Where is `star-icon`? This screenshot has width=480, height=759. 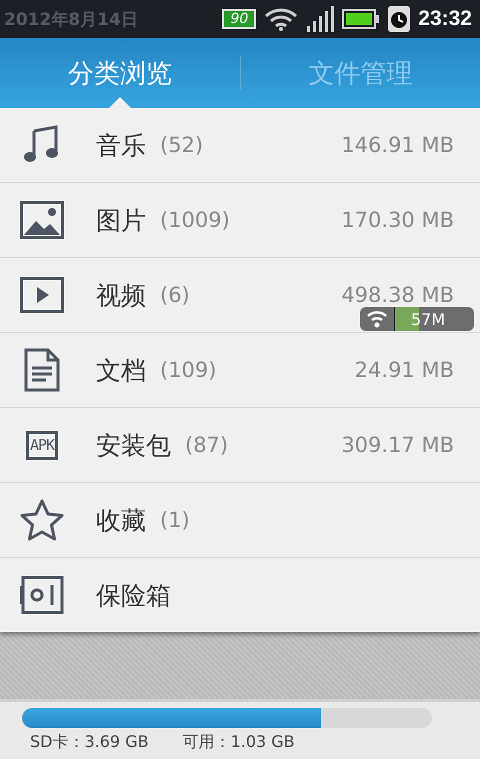
star-icon is located at coordinates (42, 520).